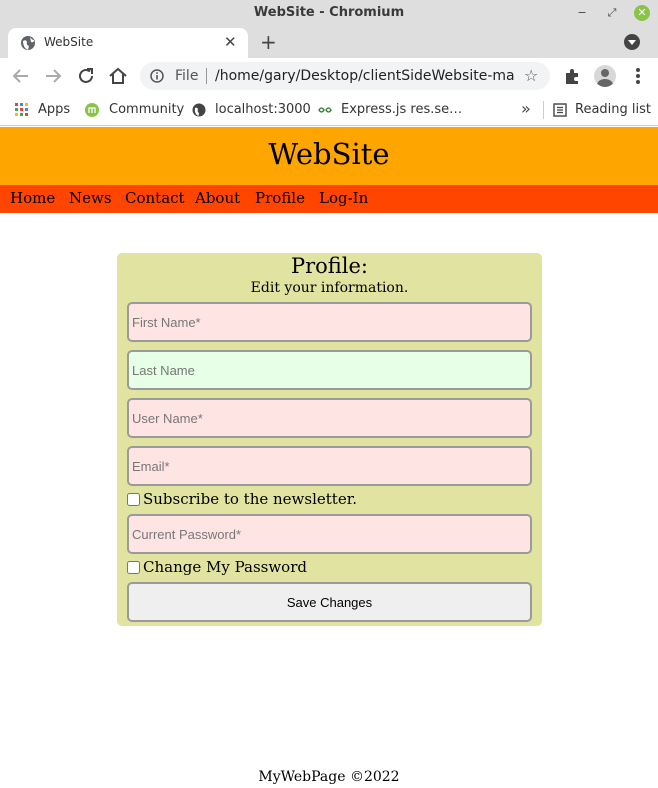 This screenshot has height=788, width=658. I want to click on window-title: WebSite - Chromium, so click(329, 12).